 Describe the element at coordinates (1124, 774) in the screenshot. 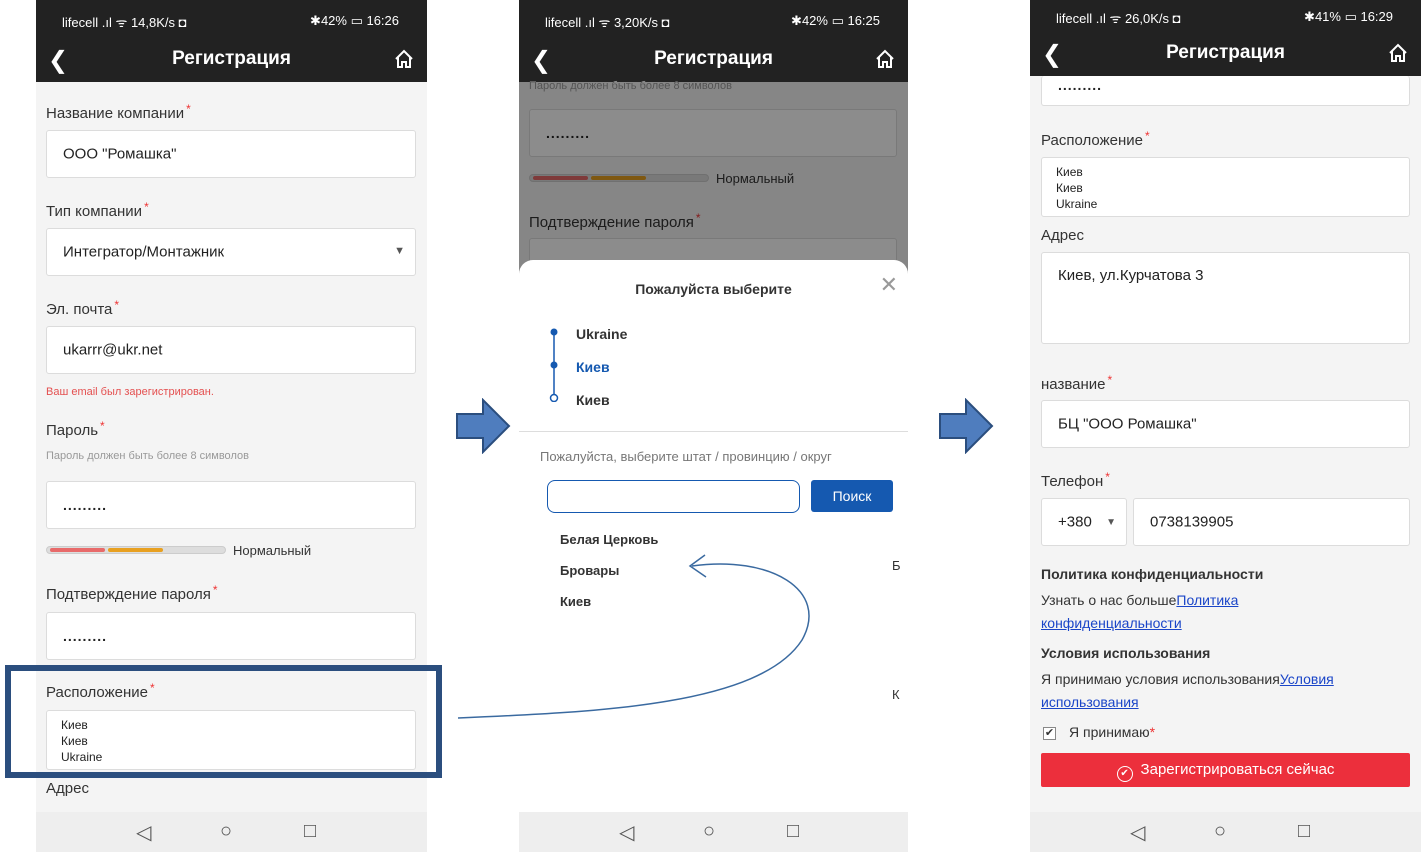

I see `check-circle-icon: ✔` at that location.